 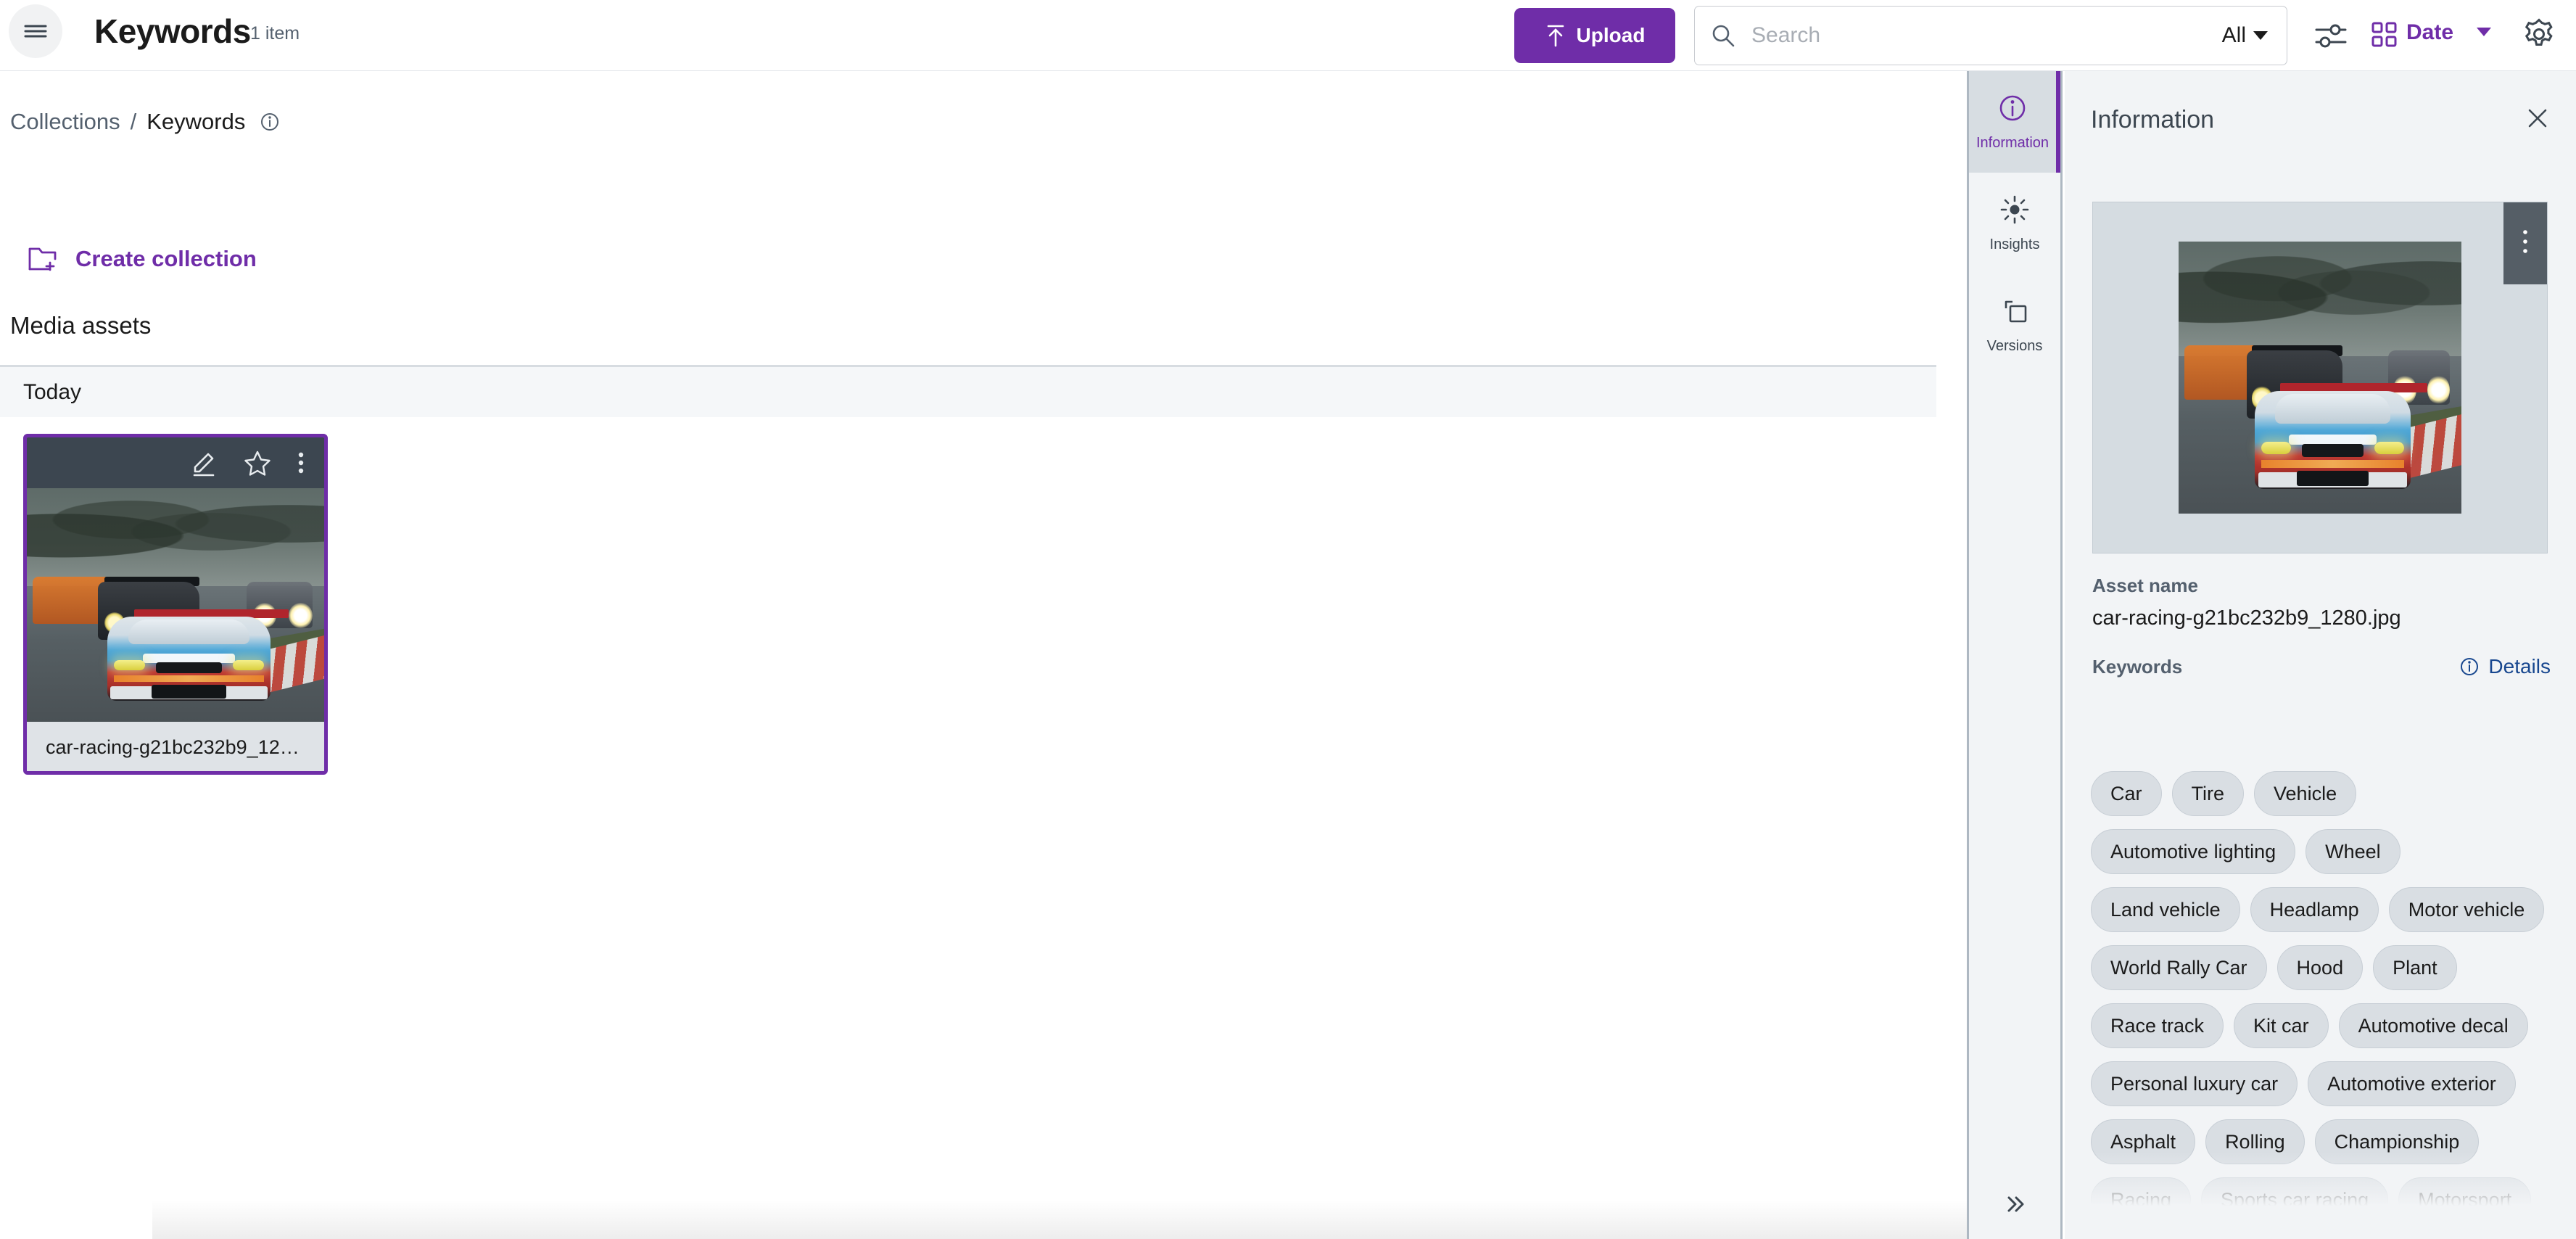 I want to click on search-input, so click(x=1986, y=35).